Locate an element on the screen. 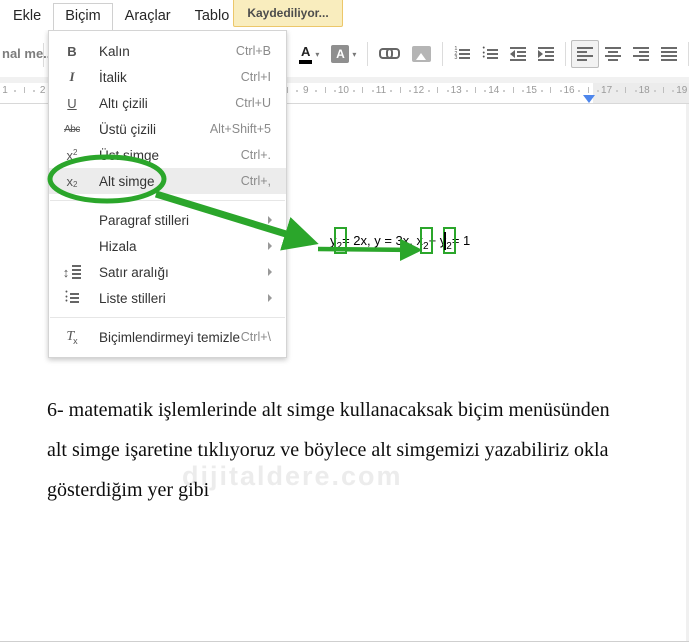  menu-item-alt-izili: Altı çiziliCtrl+U is located at coordinates (167, 103).